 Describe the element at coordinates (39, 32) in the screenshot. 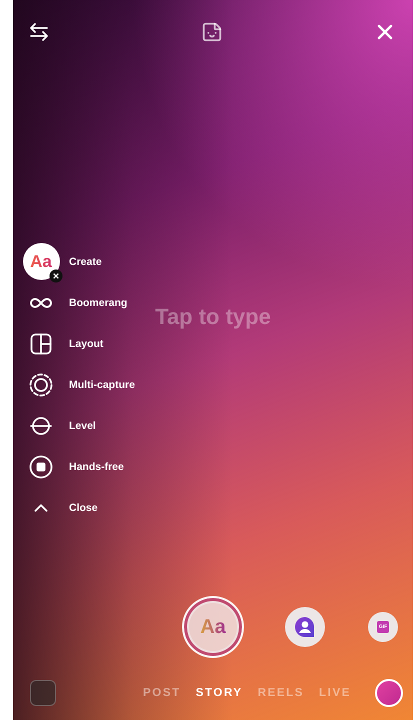

I see `swap-arrows-icon` at that location.